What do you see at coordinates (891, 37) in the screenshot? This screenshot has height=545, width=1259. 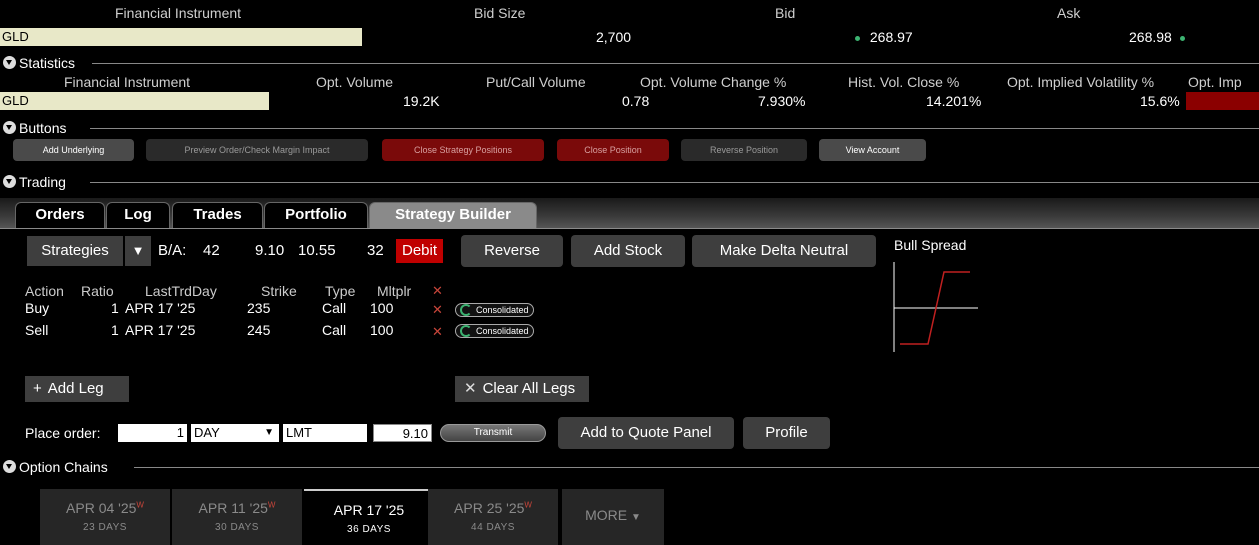 I see `bid-value-text: 268.97` at bounding box center [891, 37].